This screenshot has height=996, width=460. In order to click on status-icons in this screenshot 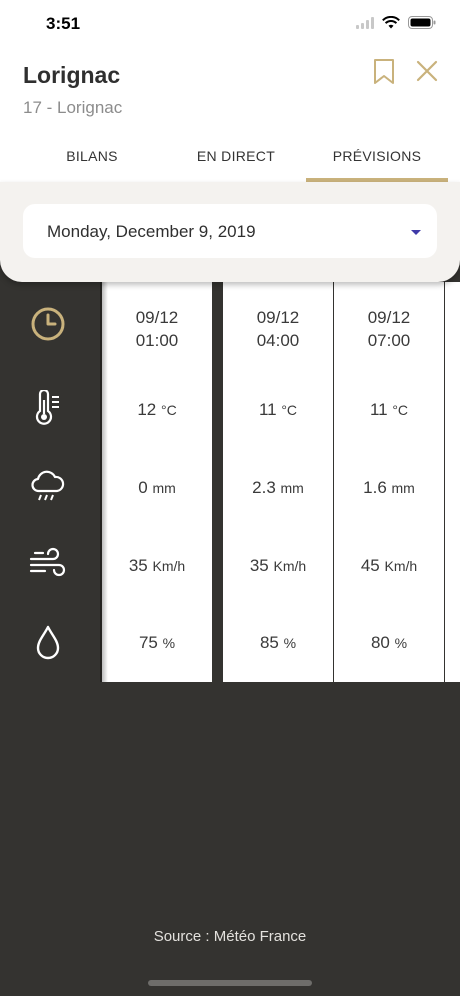, I will do `click(396, 24)`.